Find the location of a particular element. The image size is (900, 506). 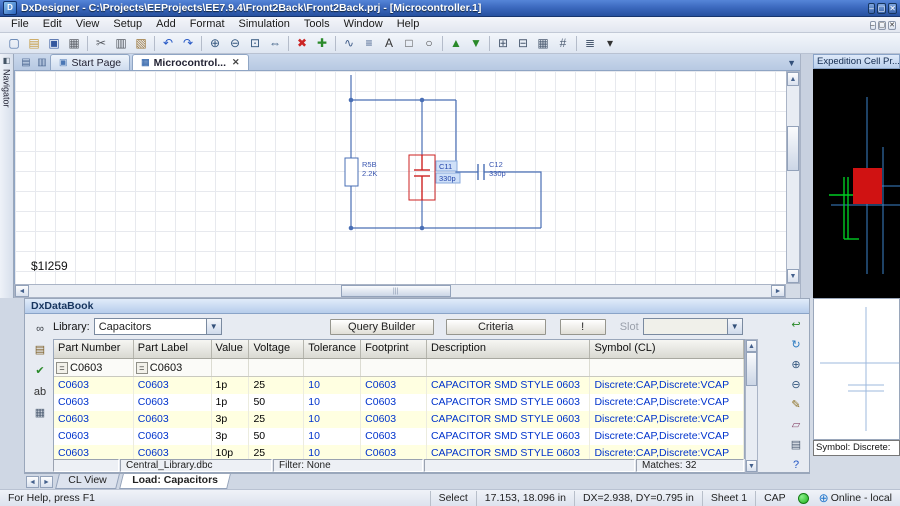

horizontal-scrollbar: ◄ ||| ► is located at coordinates (400, 291).